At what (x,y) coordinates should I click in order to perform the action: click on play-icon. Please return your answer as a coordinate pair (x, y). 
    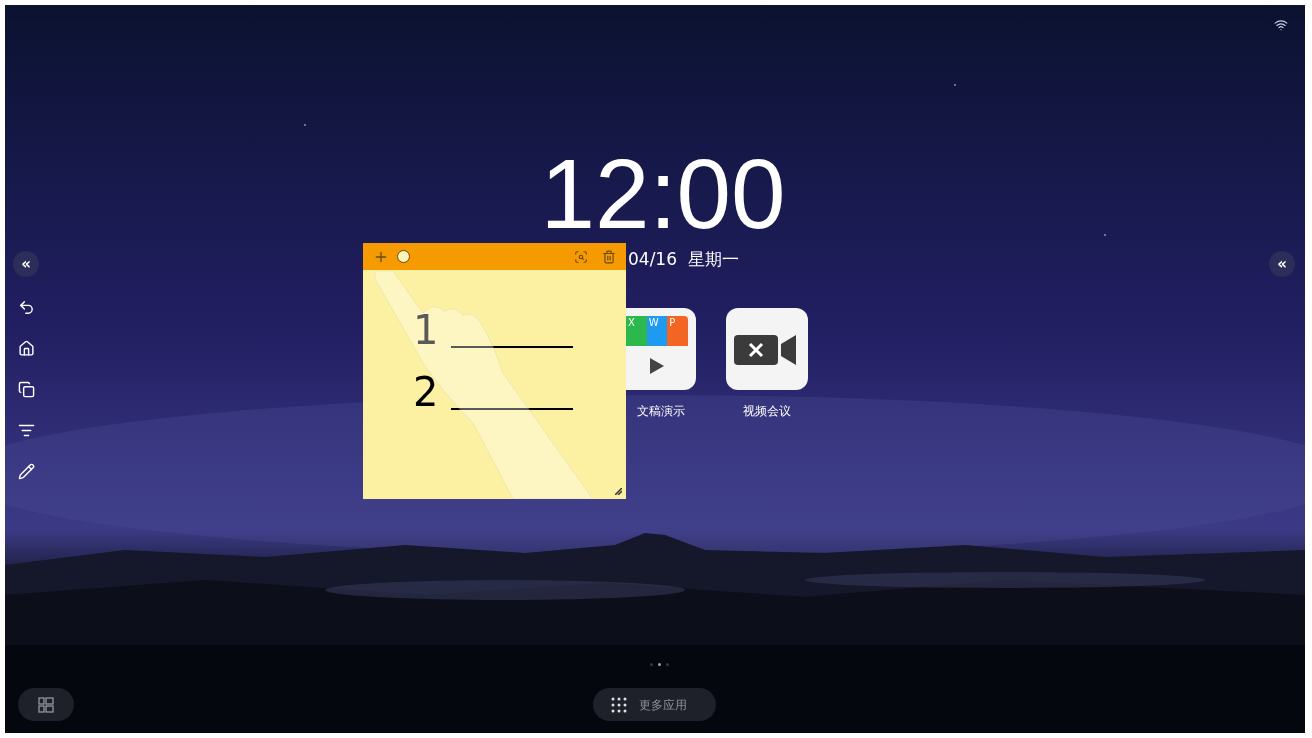
    Looking at the image, I should click on (657, 366).